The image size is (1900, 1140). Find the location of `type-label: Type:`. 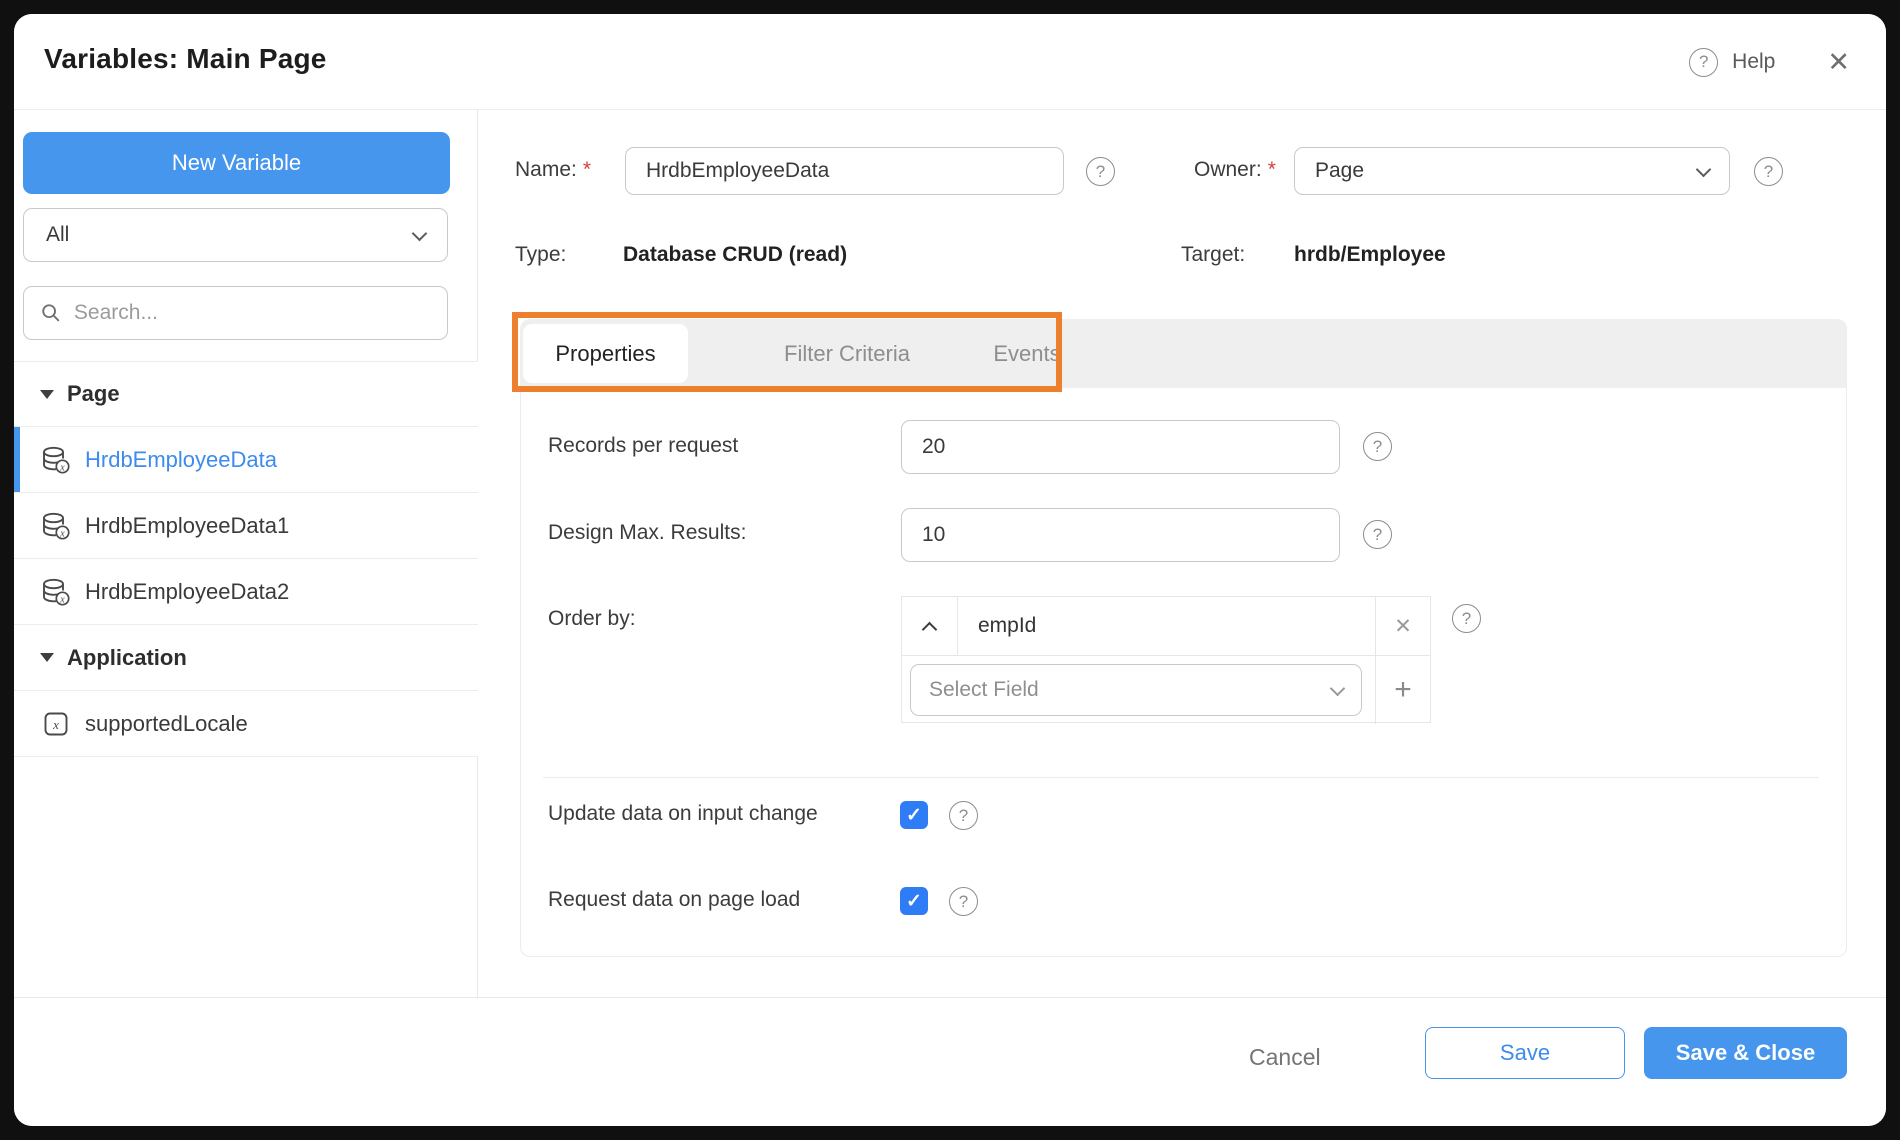

type-label: Type: is located at coordinates (541, 254).